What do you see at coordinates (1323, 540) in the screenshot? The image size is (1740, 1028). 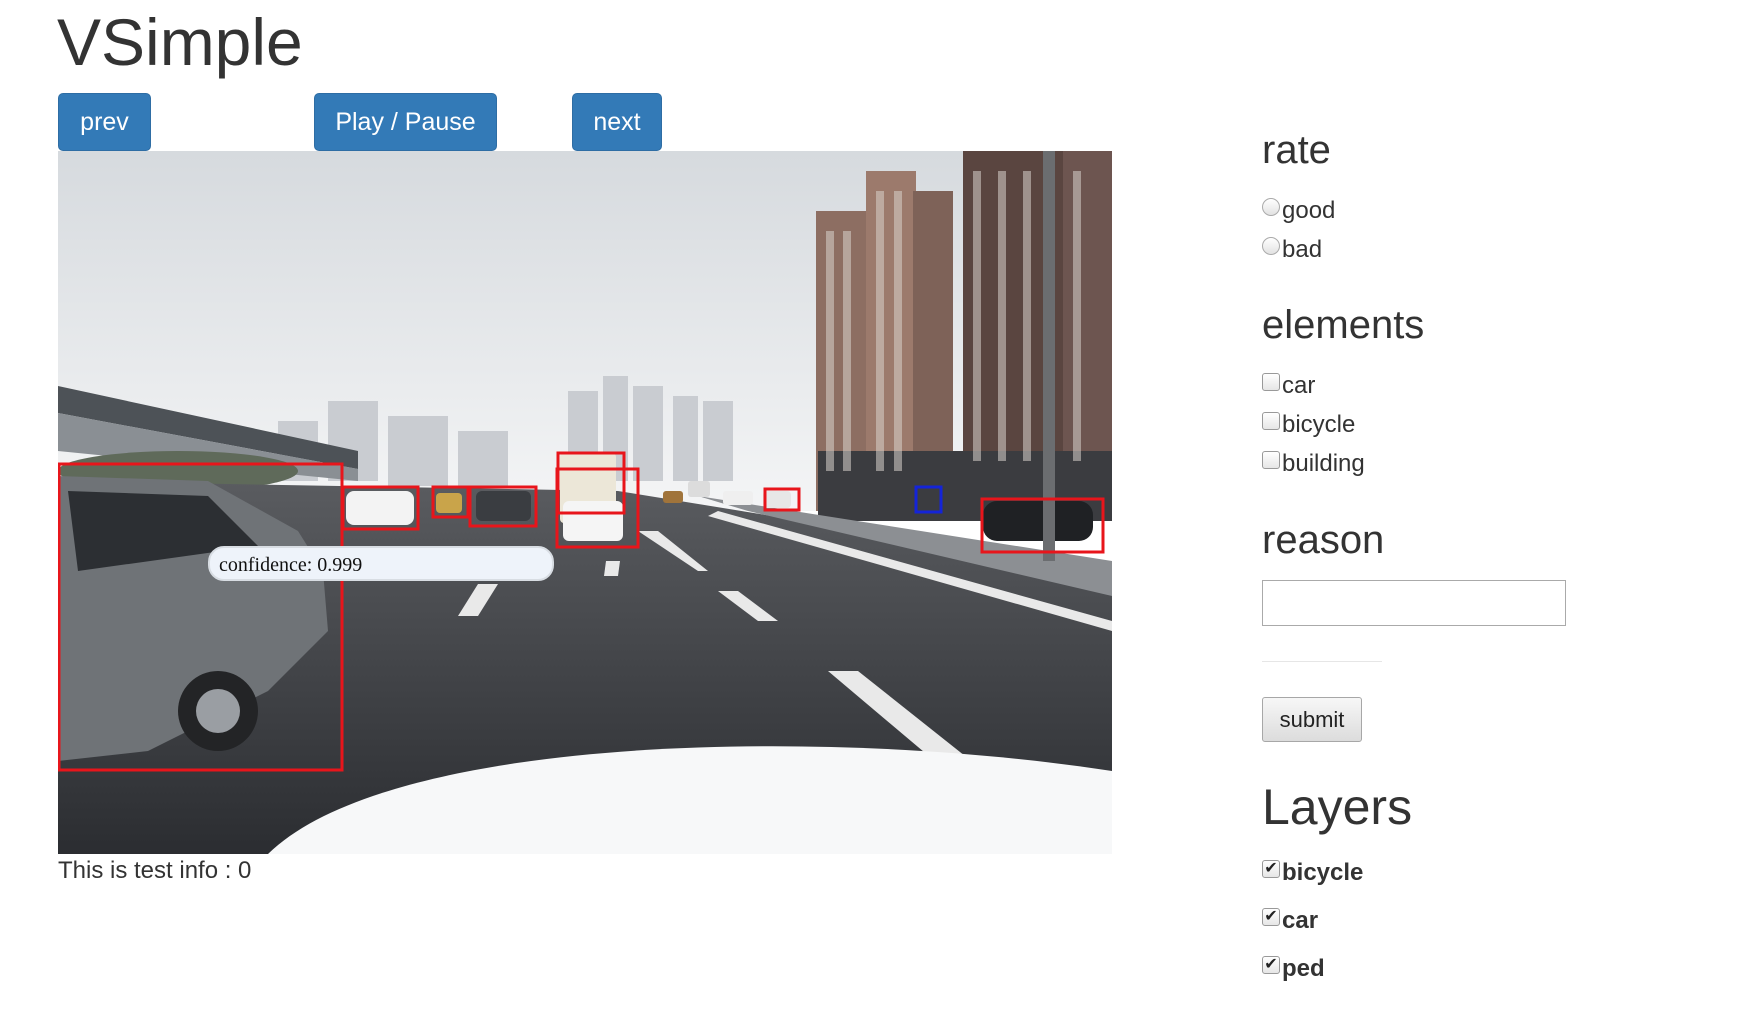 I see `reason-heading: reason` at bounding box center [1323, 540].